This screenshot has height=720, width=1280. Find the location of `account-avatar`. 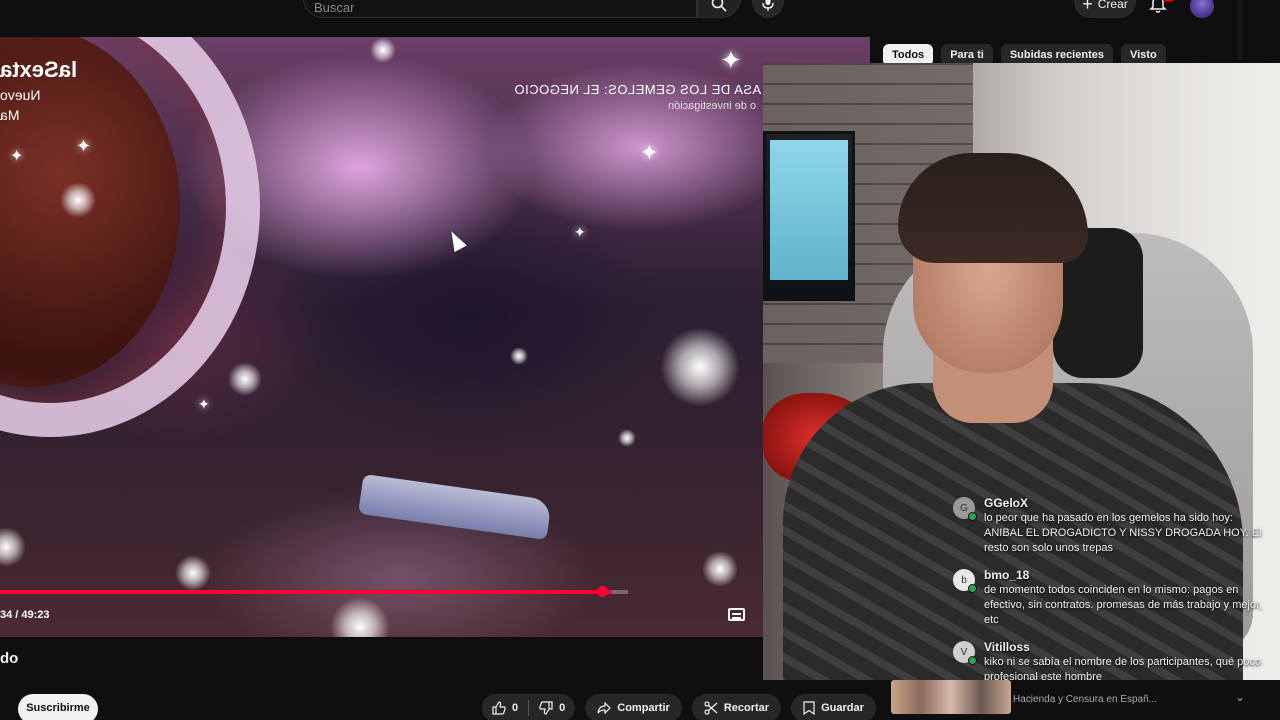

account-avatar is located at coordinates (1202, 9).